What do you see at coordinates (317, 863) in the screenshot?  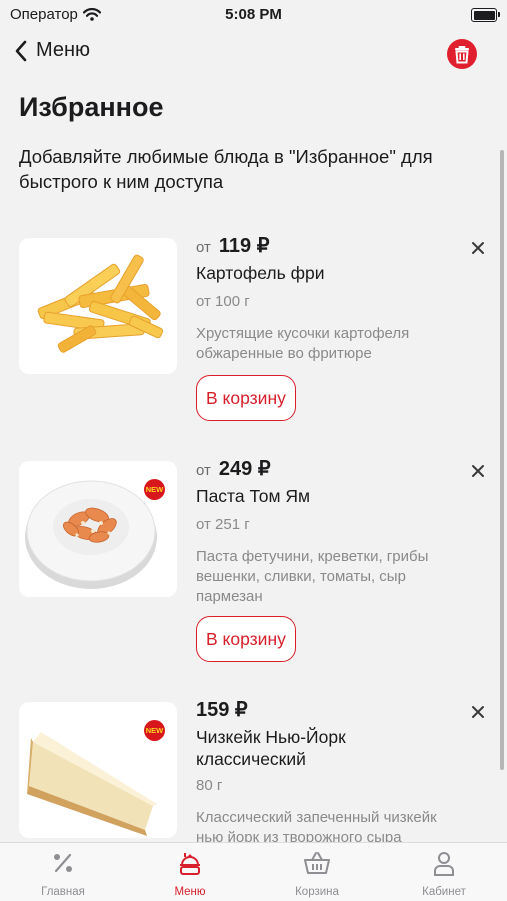 I see `basket-icon` at bounding box center [317, 863].